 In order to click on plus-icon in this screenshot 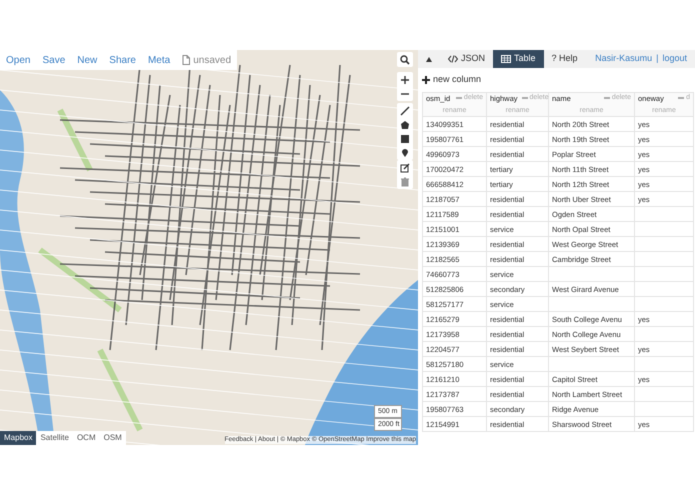, I will do `click(426, 80)`.